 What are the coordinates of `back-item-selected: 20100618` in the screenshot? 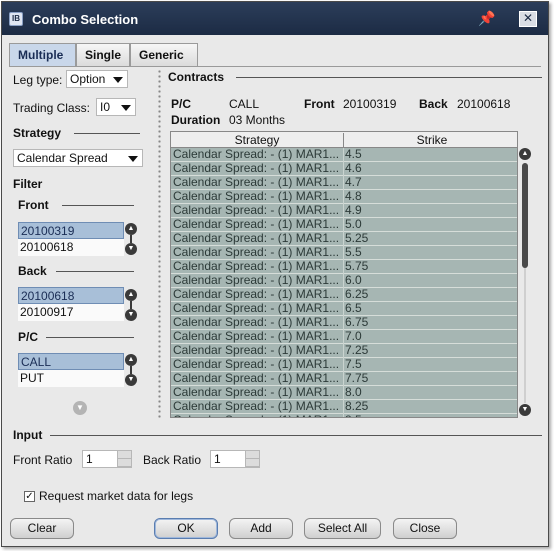 It's located at (71, 295).